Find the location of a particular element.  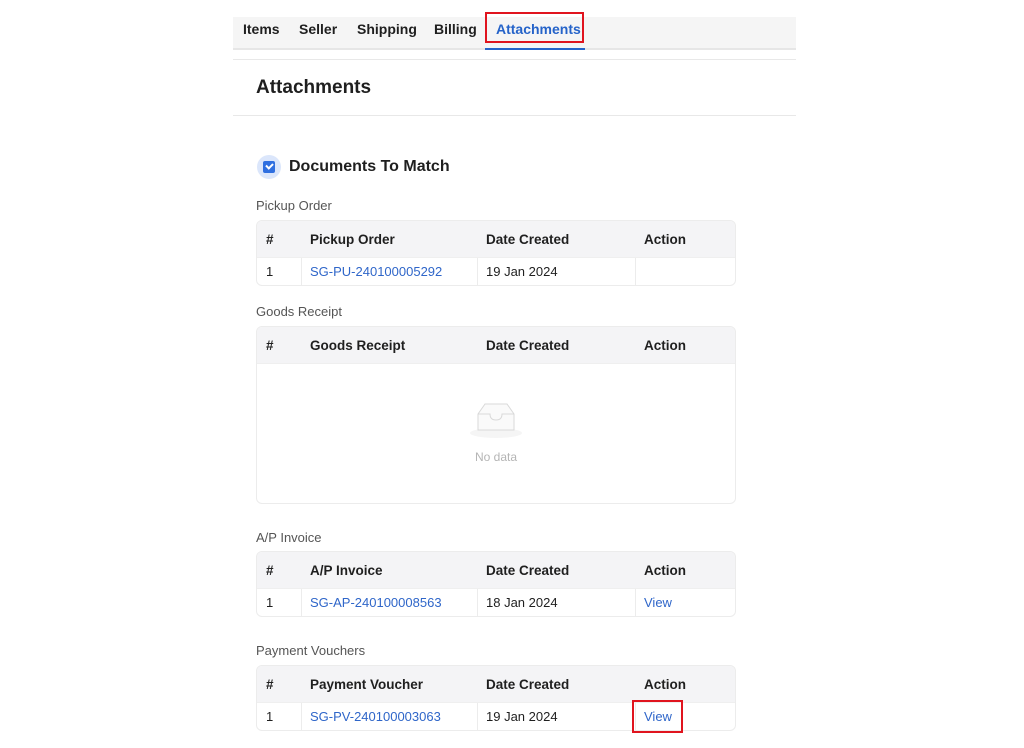

table-header: # Payment Voucher Date Created Action is located at coordinates (496, 684).